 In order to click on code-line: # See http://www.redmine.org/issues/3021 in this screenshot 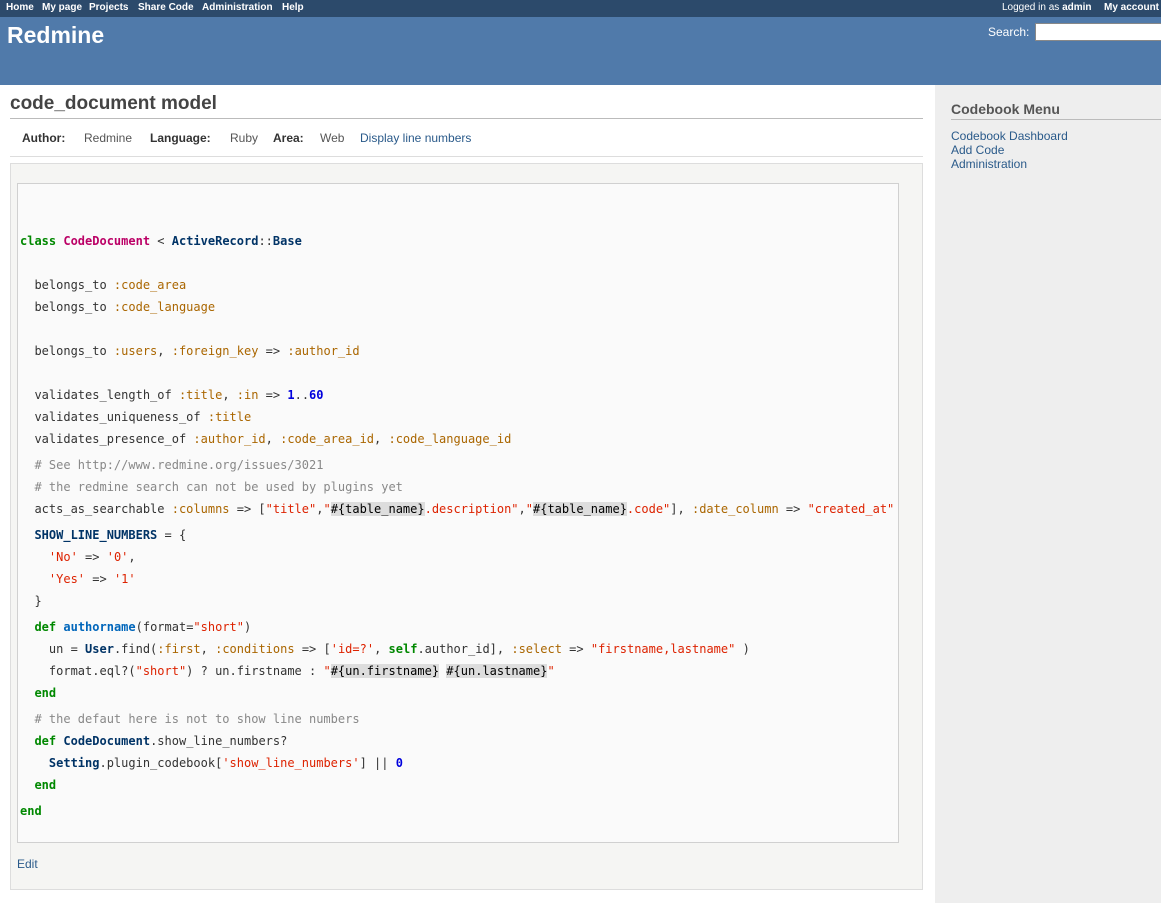, I will do `click(172, 465)`.